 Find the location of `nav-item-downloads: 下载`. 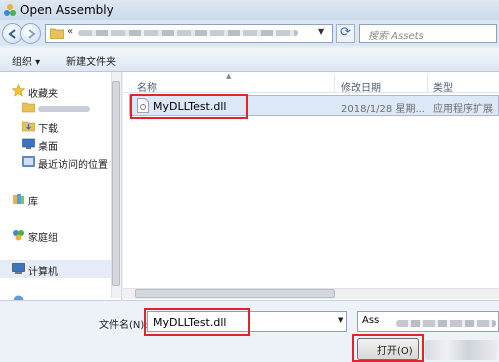

nav-item-downloads: 下载 is located at coordinates (60, 126).